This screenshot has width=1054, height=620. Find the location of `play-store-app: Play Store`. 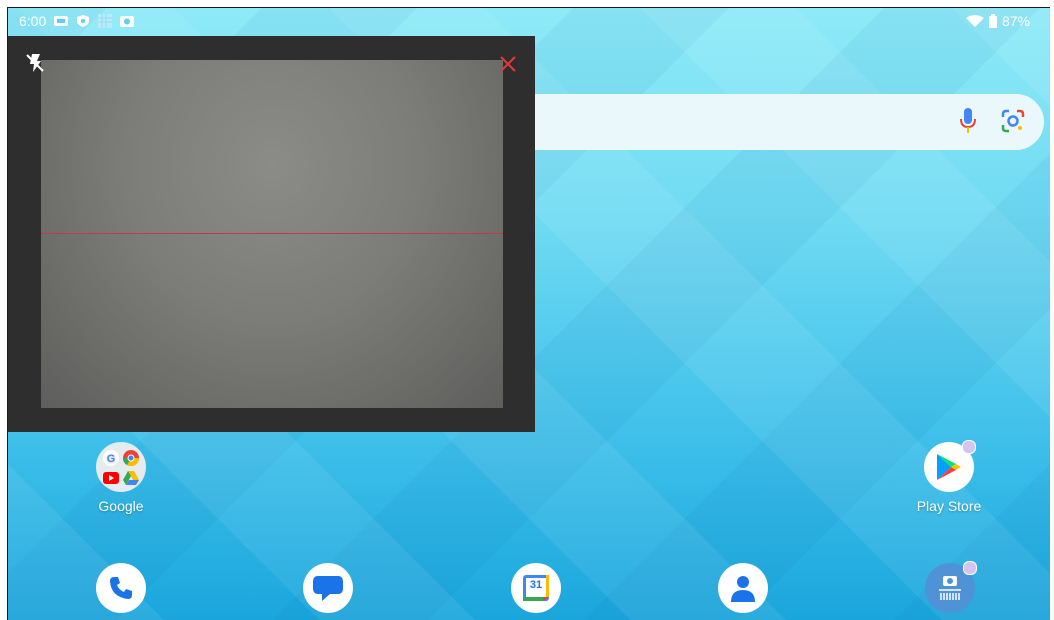

play-store-app: Play Store is located at coordinates (949, 477).